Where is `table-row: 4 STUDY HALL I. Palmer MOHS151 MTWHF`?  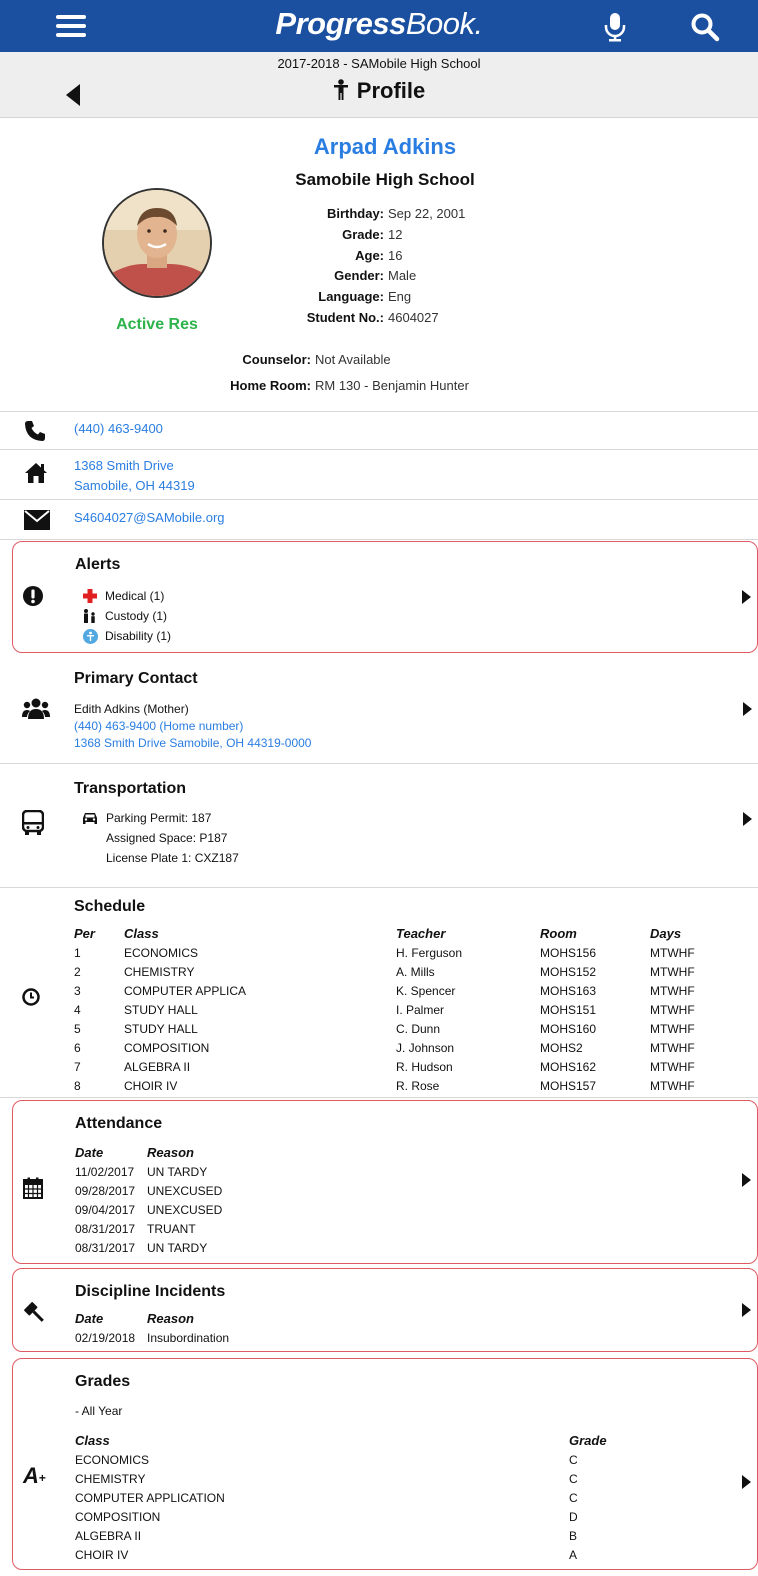 table-row: 4 STUDY HALL I. Palmer MOHS151 MTWHF is located at coordinates (384, 1009).